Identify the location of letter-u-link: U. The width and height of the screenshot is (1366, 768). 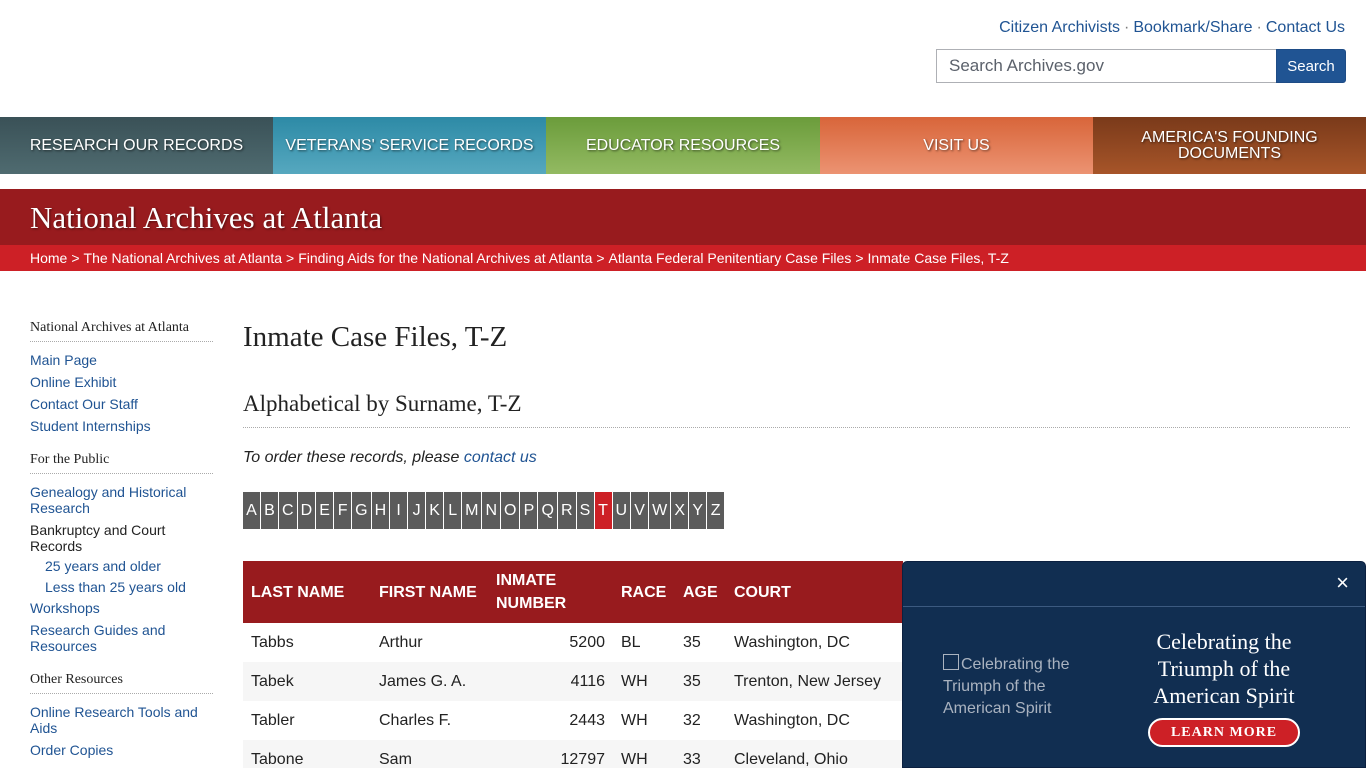
(621, 510).